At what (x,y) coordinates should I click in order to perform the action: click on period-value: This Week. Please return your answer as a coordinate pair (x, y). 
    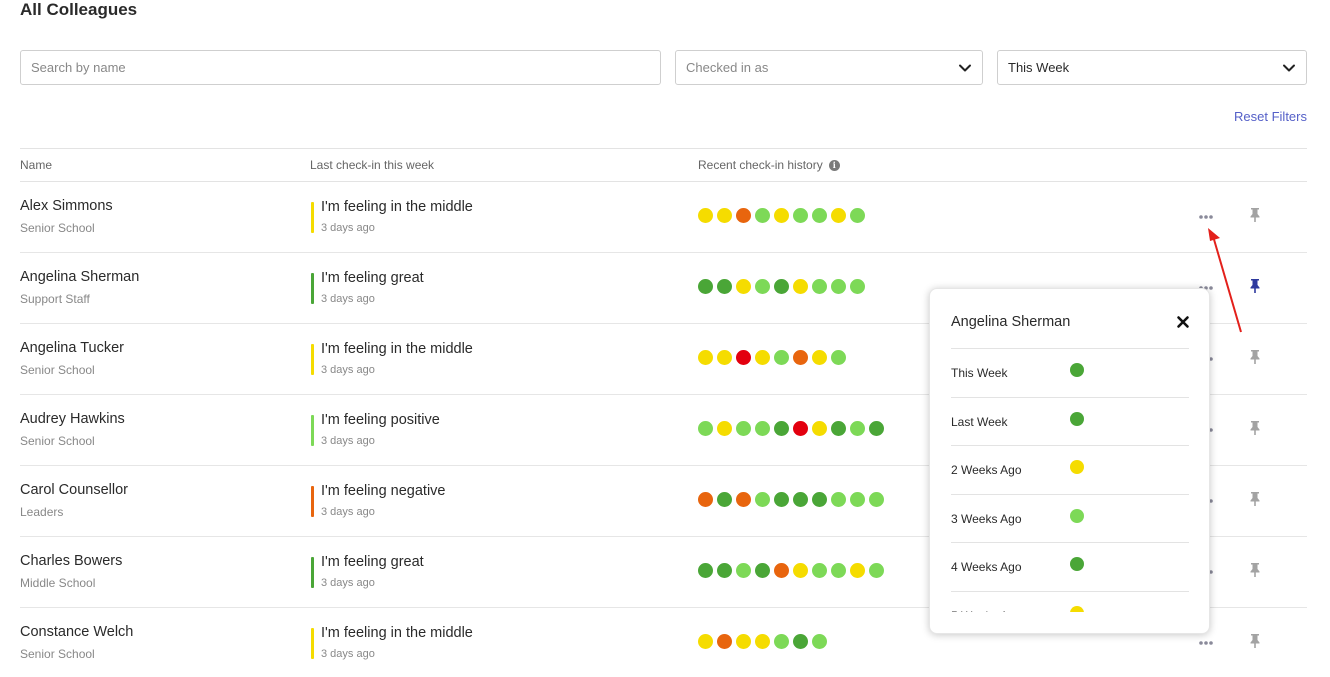
    Looking at the image, I should click on (1039, 67).